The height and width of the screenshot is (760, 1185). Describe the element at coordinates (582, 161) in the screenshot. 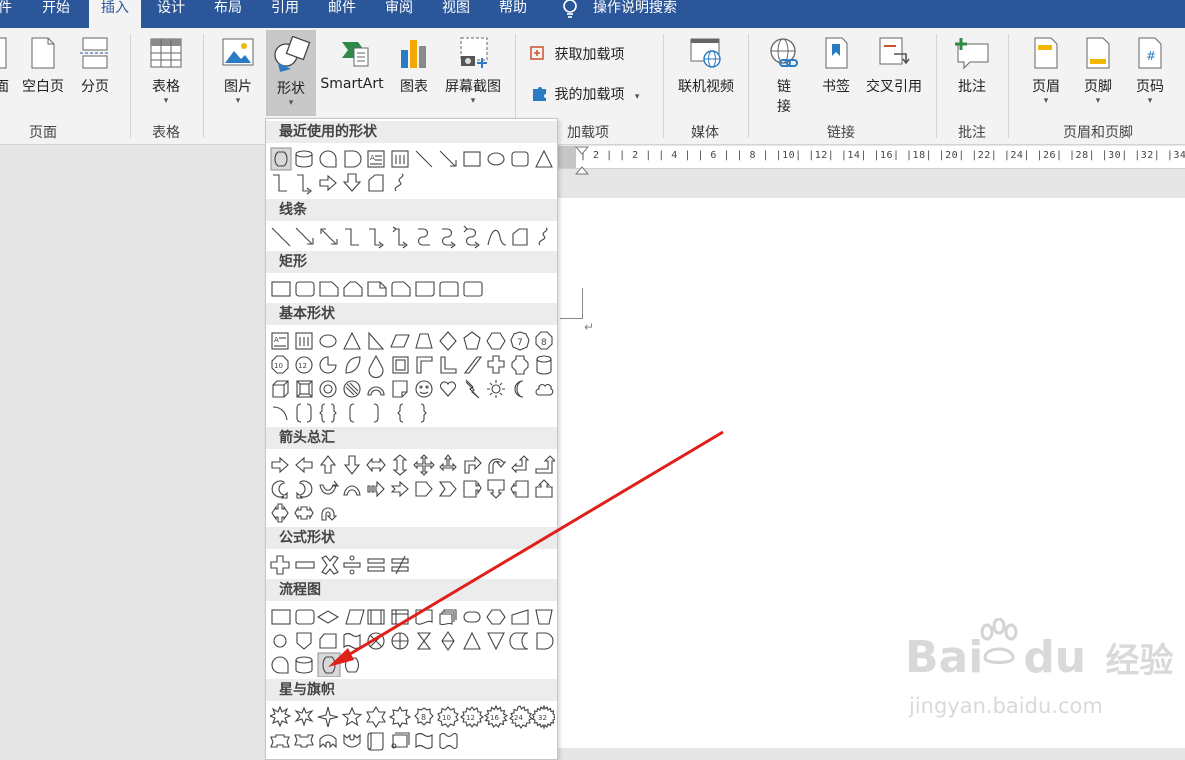

I see `indent-marker-icon` at that location.